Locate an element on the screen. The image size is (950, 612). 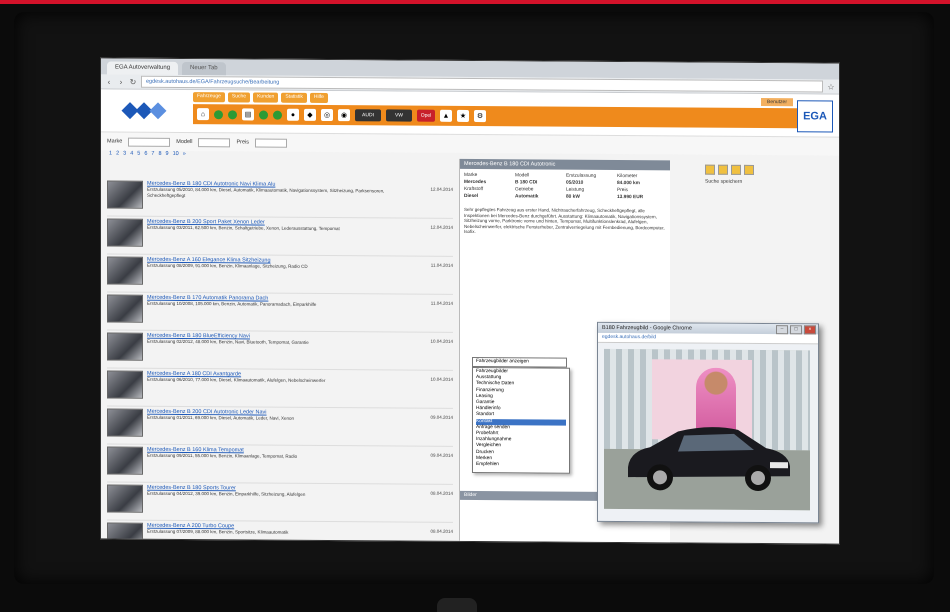
page-link: 7 is located at coordinates (152, 156).